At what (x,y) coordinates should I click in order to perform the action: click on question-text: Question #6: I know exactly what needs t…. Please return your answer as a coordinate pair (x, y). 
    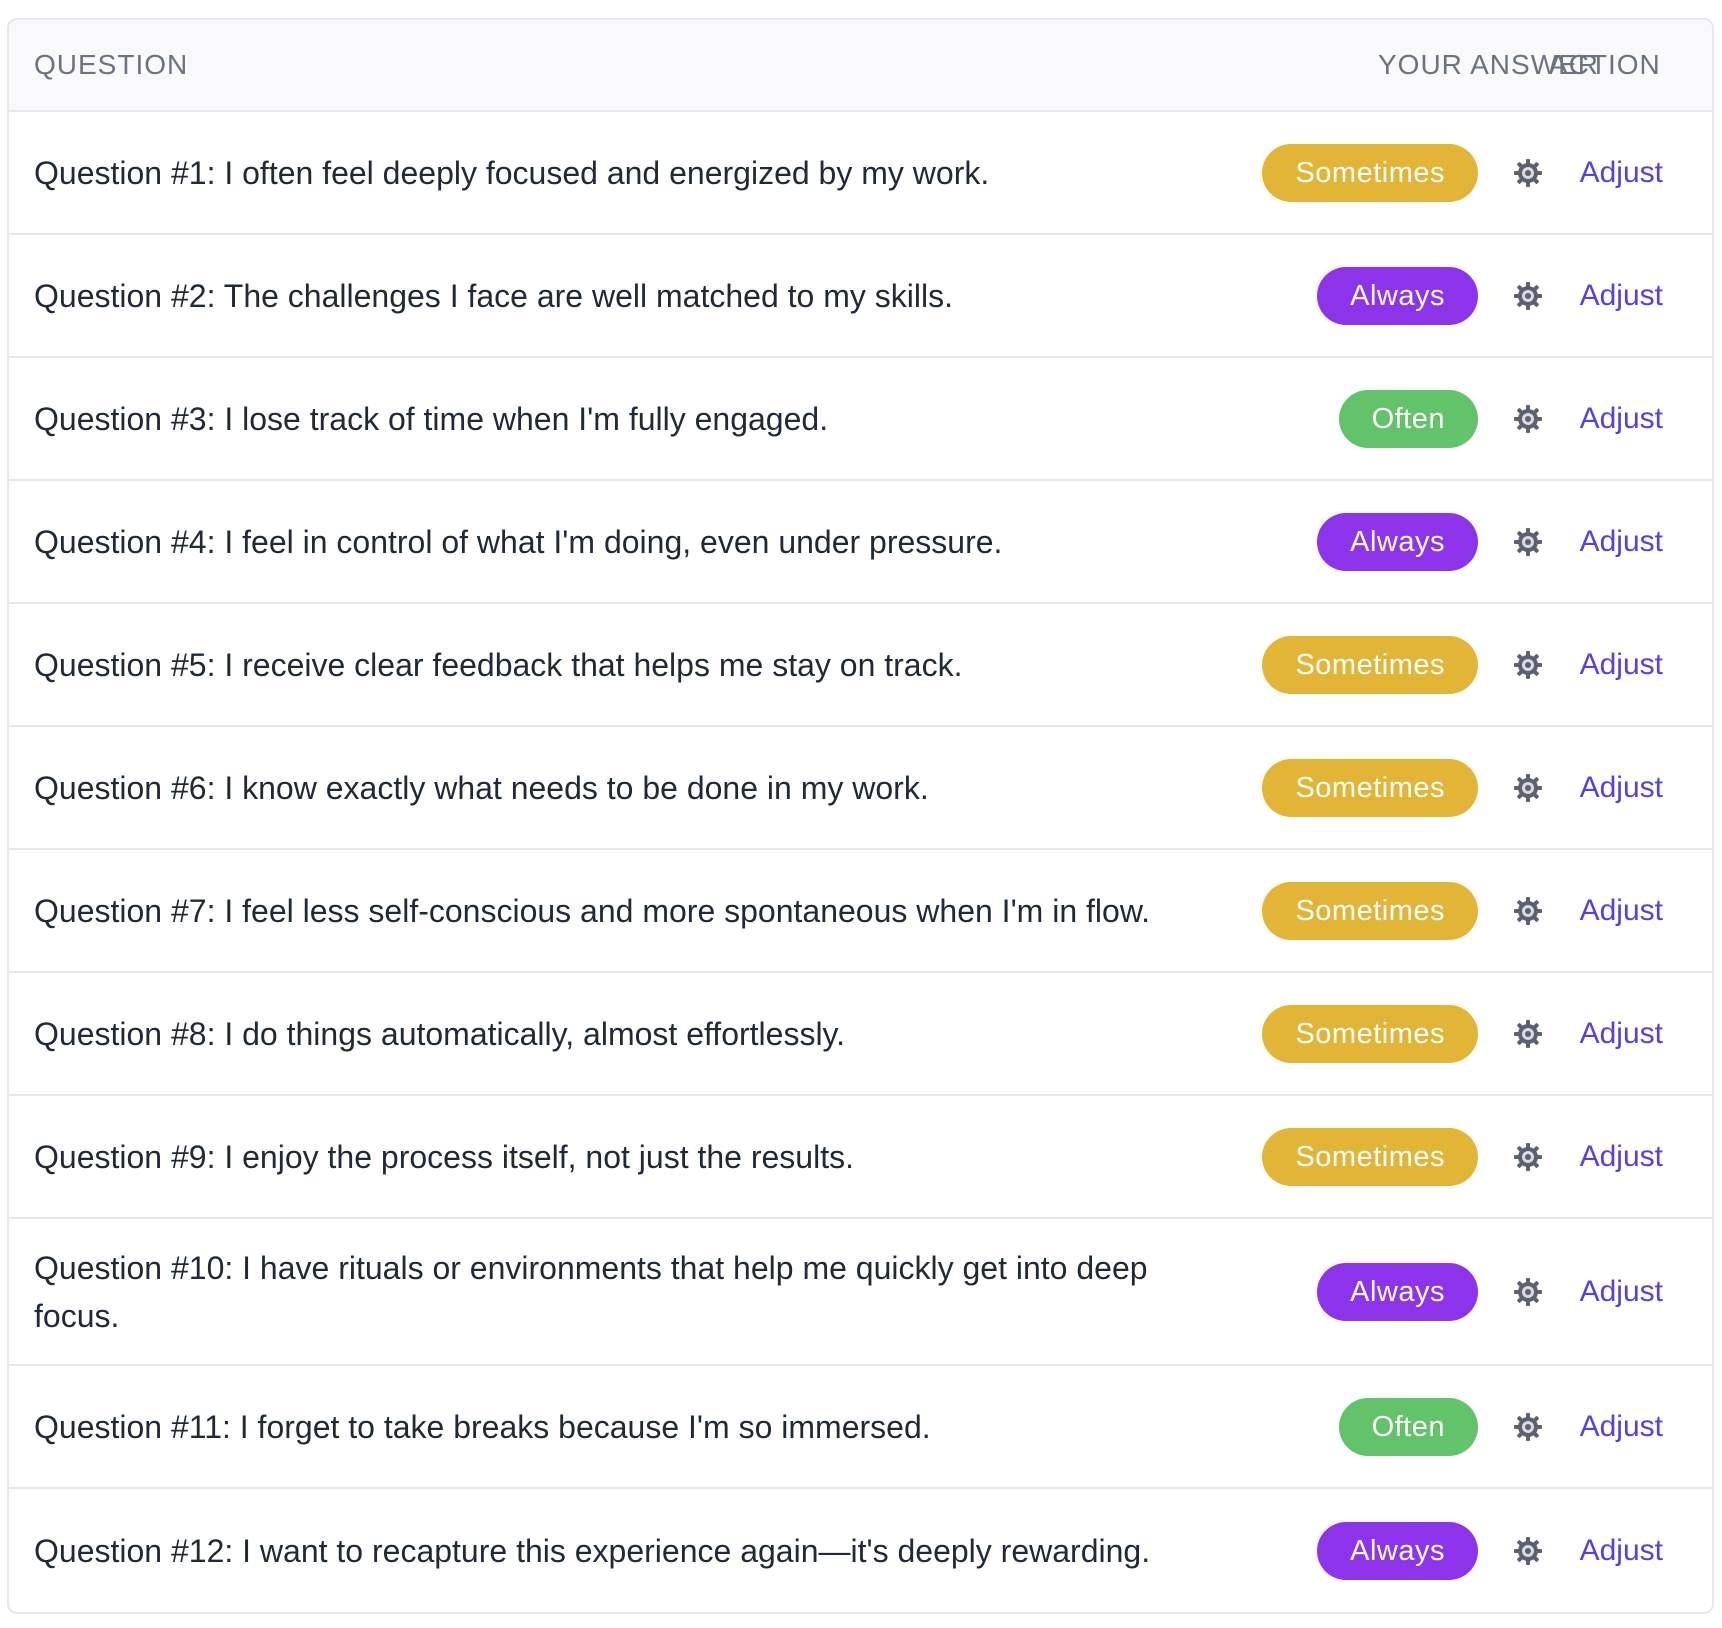
    Looking at the image, I should click on (481, 787).